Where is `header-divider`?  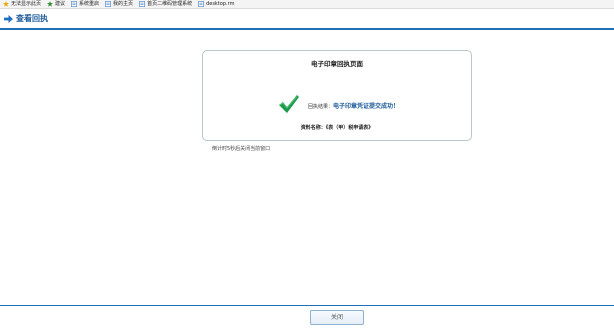 header-divider is located at coordinates (307, 29).